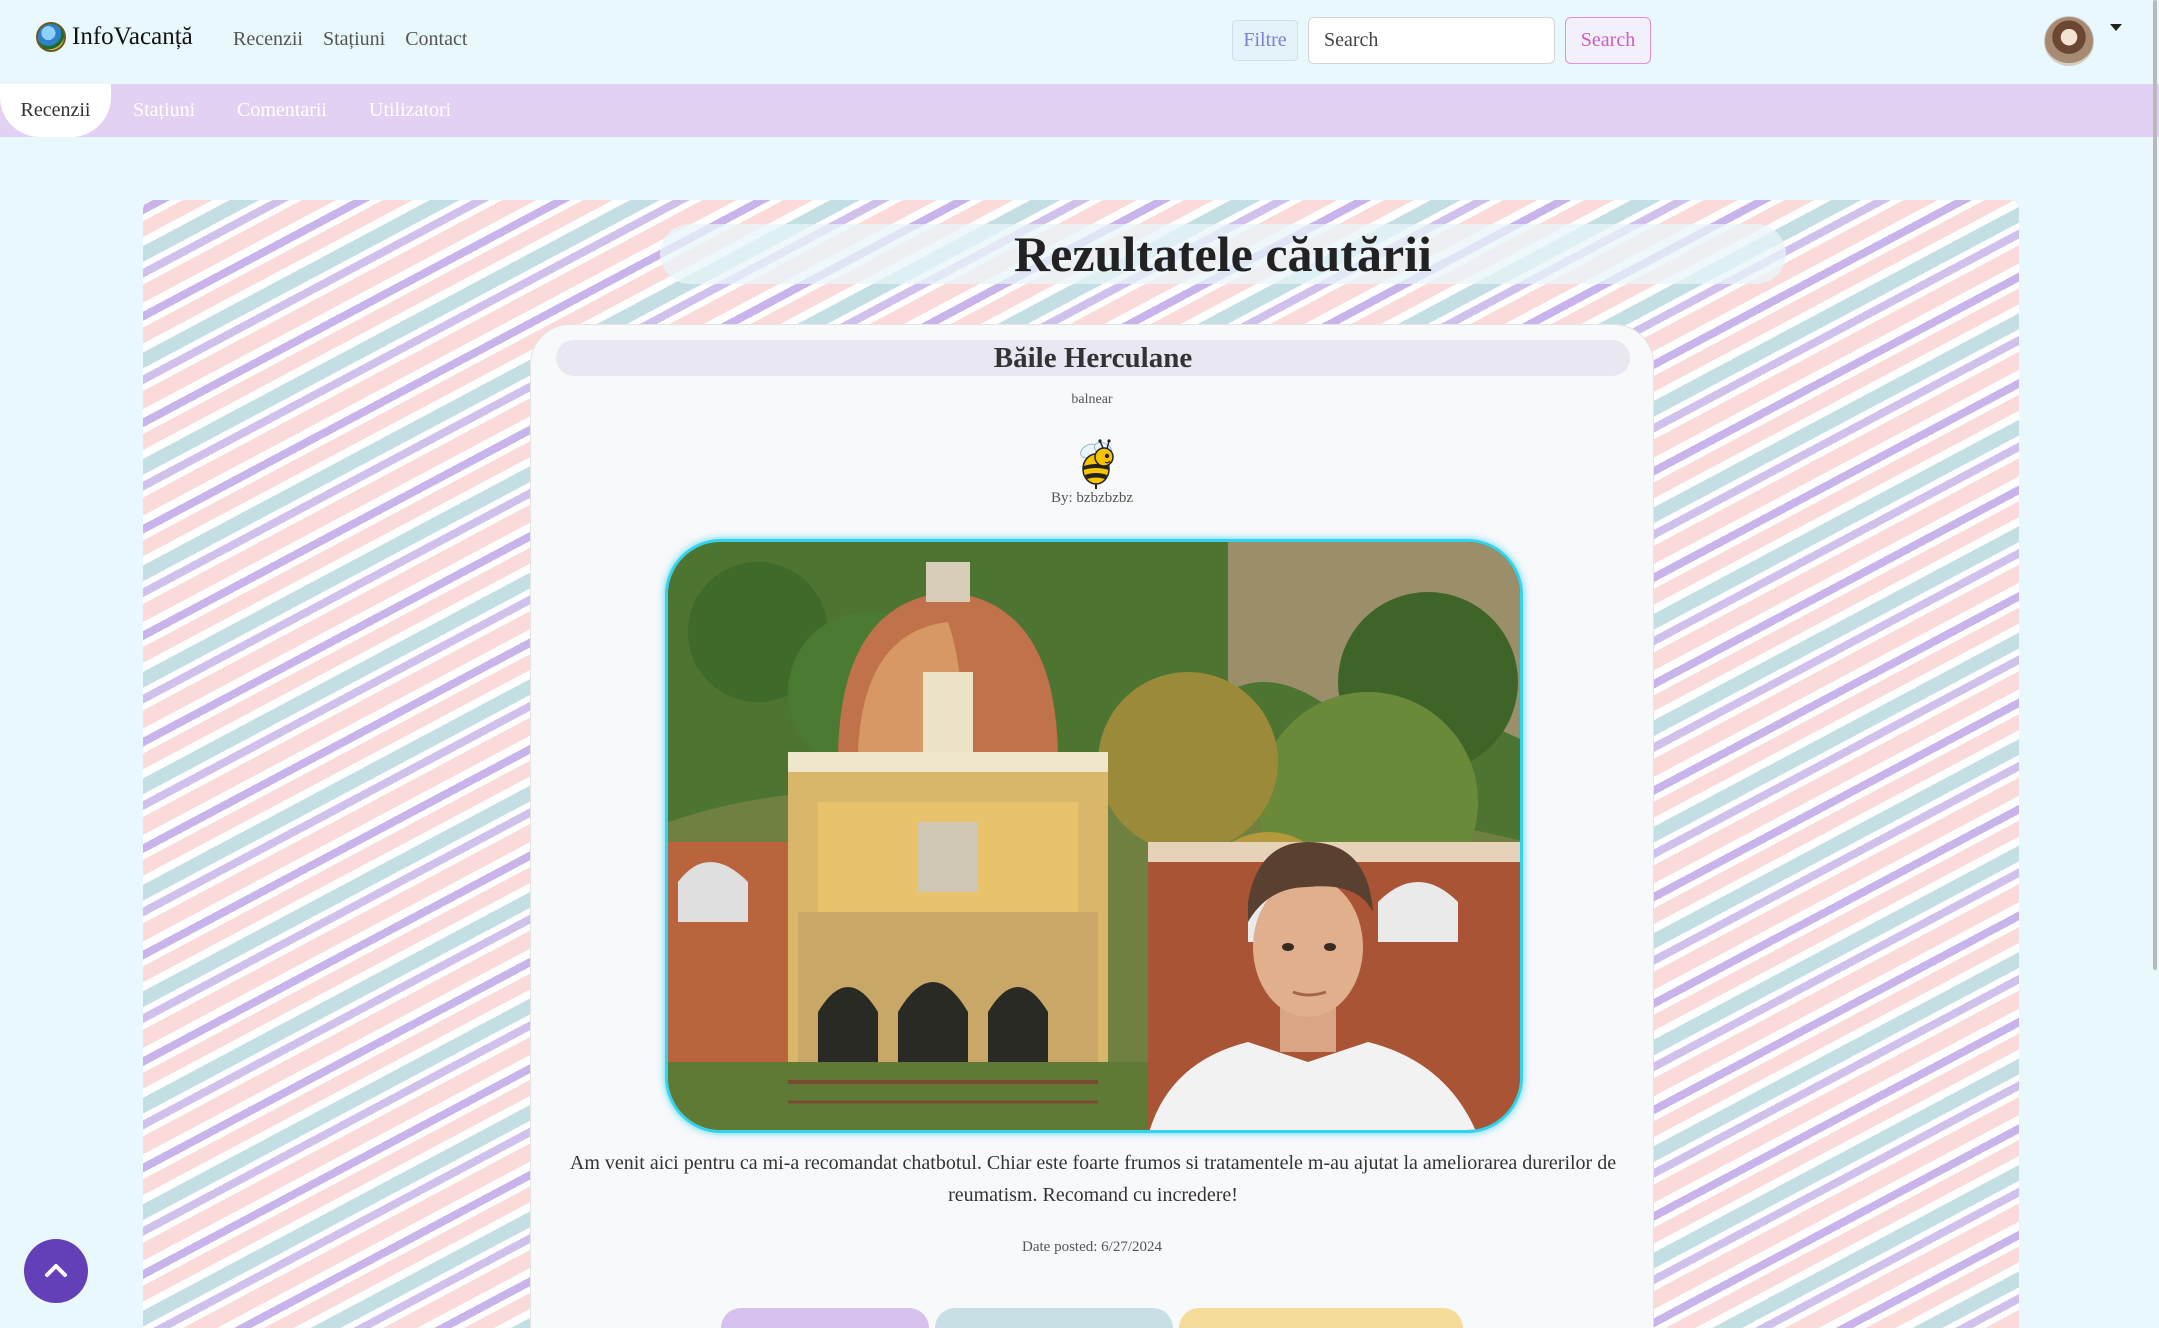 This screenshot has width=2159, height=1328. Describe the element at coordinates (51, 37) in the screenshot. I see `globe-logo-icon` at that location.